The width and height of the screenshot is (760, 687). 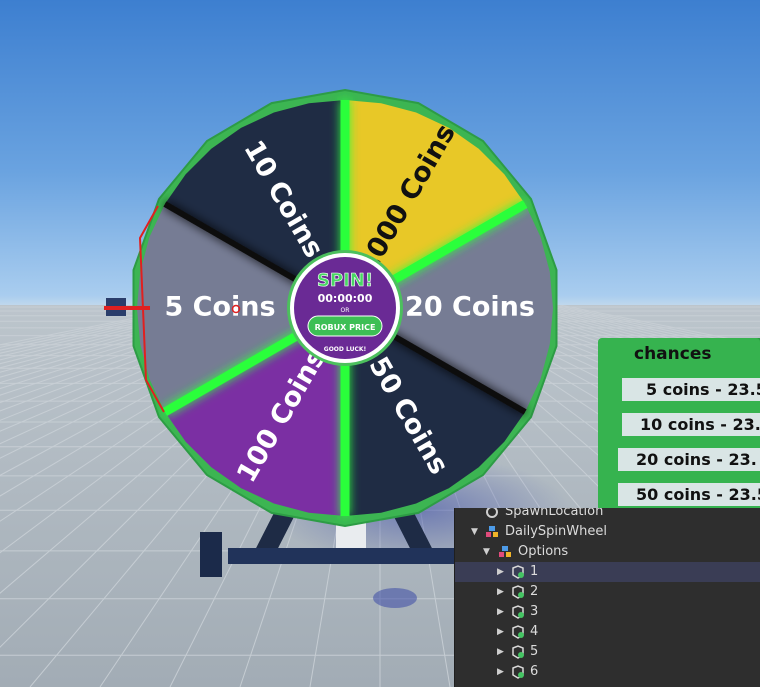 What do you see at coordinates (691, 389) in the screenshot?
I see `chance-row-5: 5 coins - 23.5` at bounding box center [691, 389].